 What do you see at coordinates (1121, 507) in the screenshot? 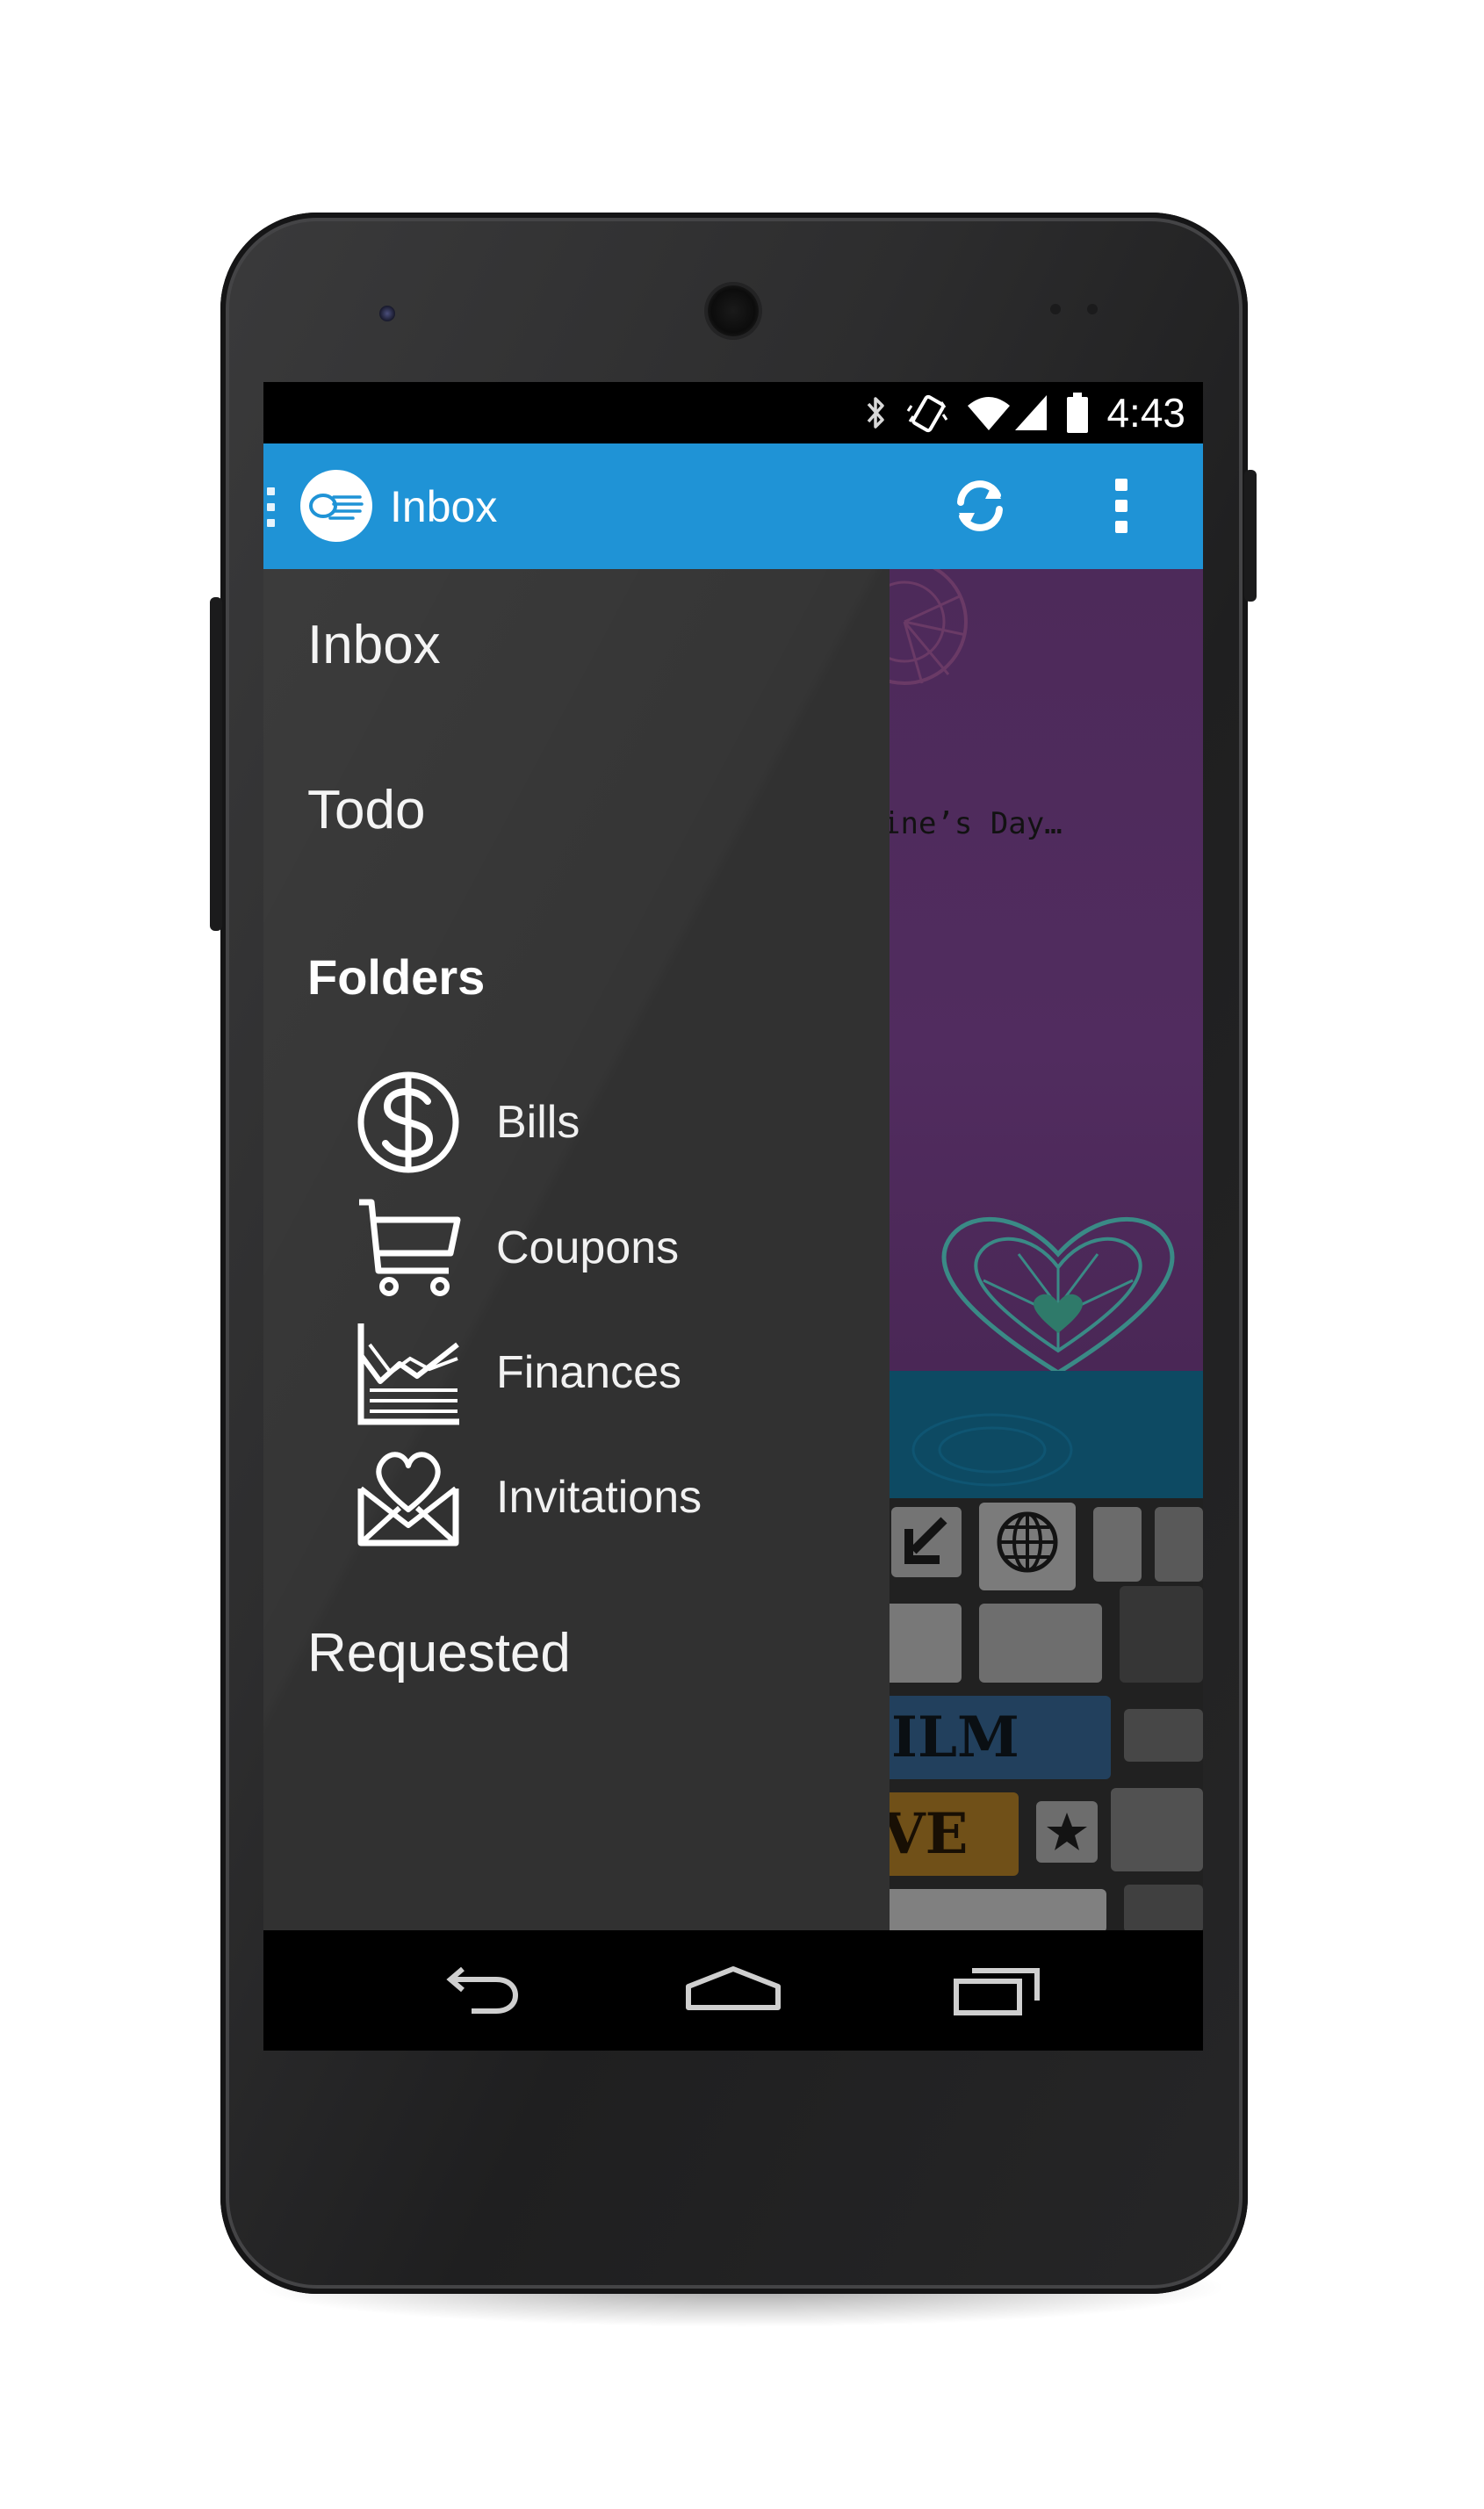
I see `overflow-menu-icon` at bounding box center [1121, 507].